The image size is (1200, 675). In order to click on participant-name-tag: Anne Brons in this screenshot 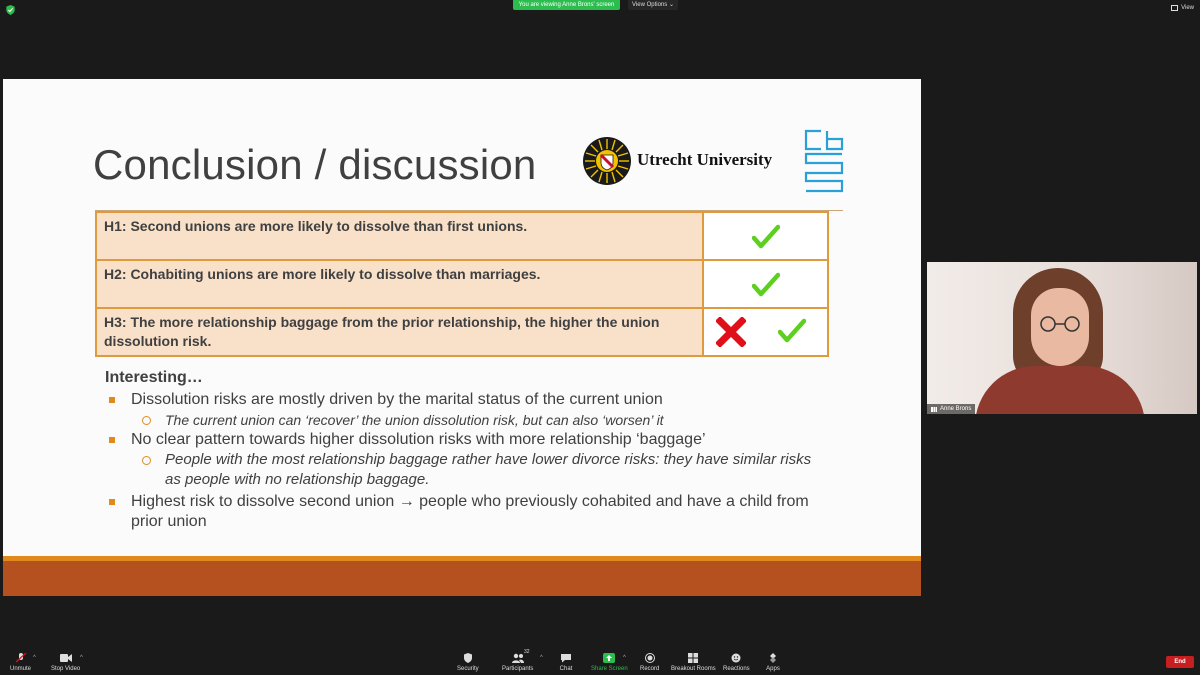, I will do `click(951, 409)`.